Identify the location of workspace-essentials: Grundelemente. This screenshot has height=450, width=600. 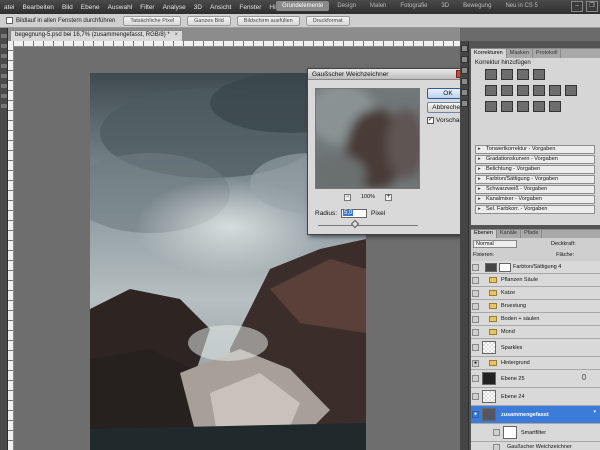
(303, 6).